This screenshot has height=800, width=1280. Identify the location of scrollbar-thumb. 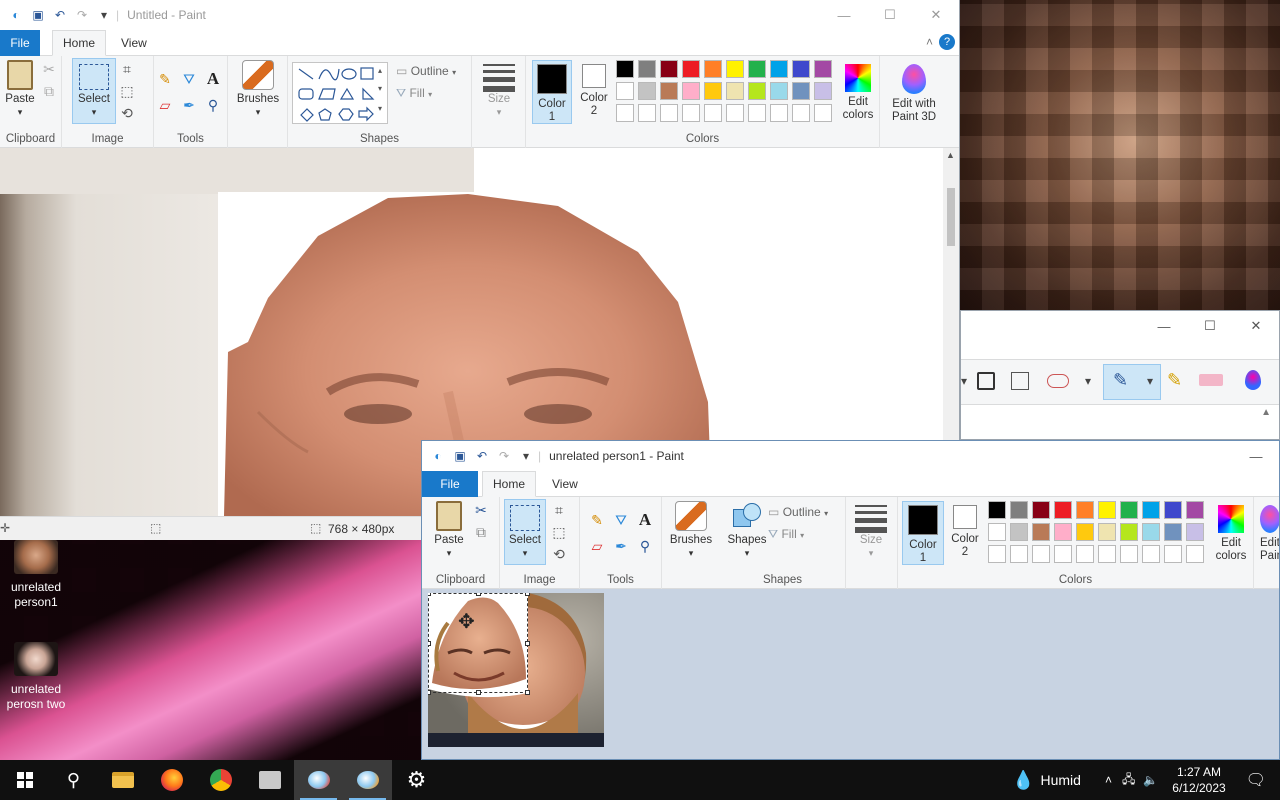
(951, 217).